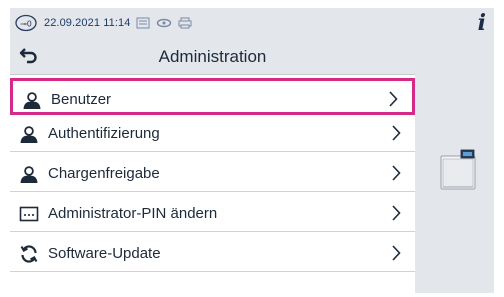  I want to click on title-bar: Administration, so click(212, 56).